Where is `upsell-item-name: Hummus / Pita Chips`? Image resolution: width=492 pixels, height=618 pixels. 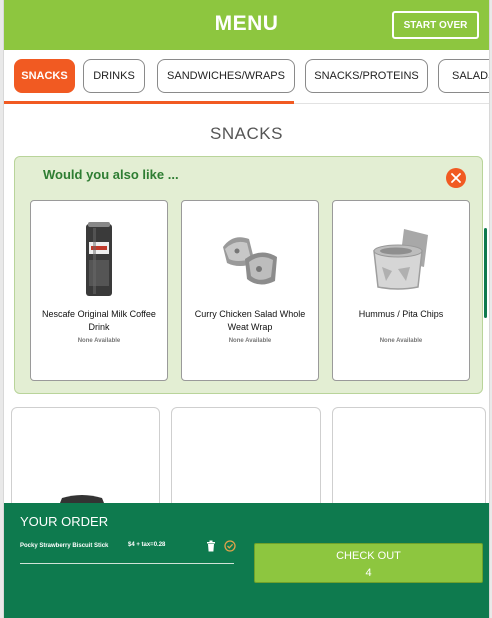
upsell-item-name: Hummus / Pita Chips is located at coordinates (401, 314).